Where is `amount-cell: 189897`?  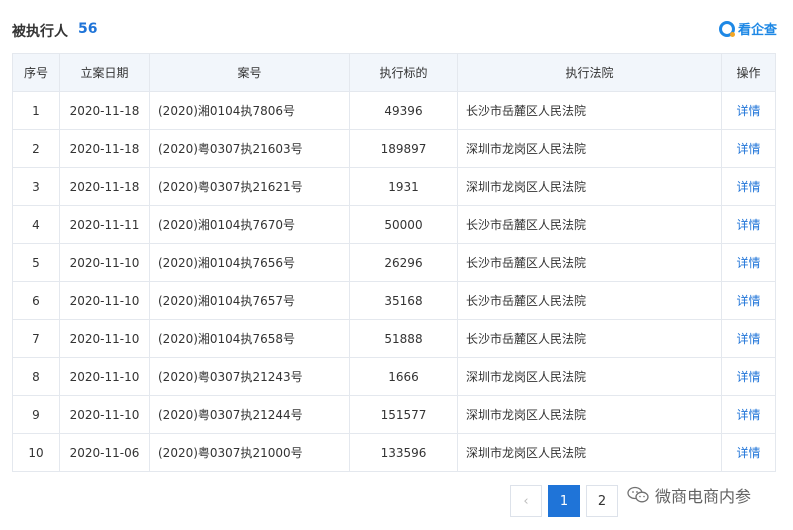 amount-cell: 189897 is located at coordinates (403, 148).